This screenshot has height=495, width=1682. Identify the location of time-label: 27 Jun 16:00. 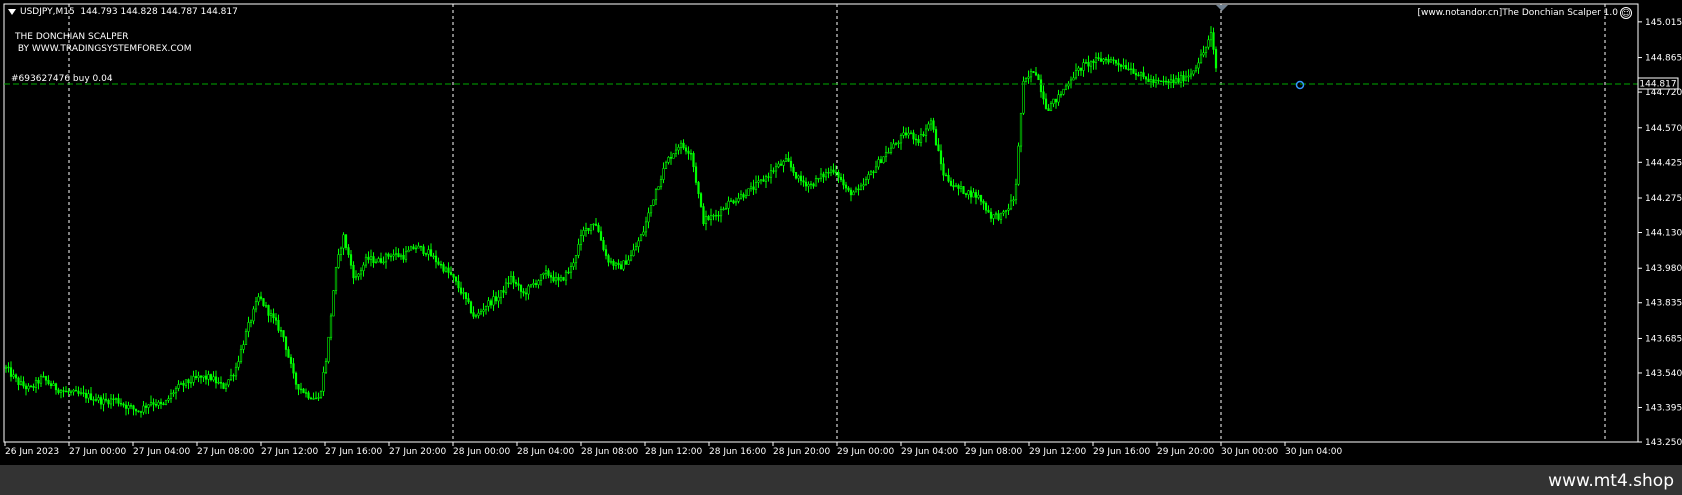
(353, 452).